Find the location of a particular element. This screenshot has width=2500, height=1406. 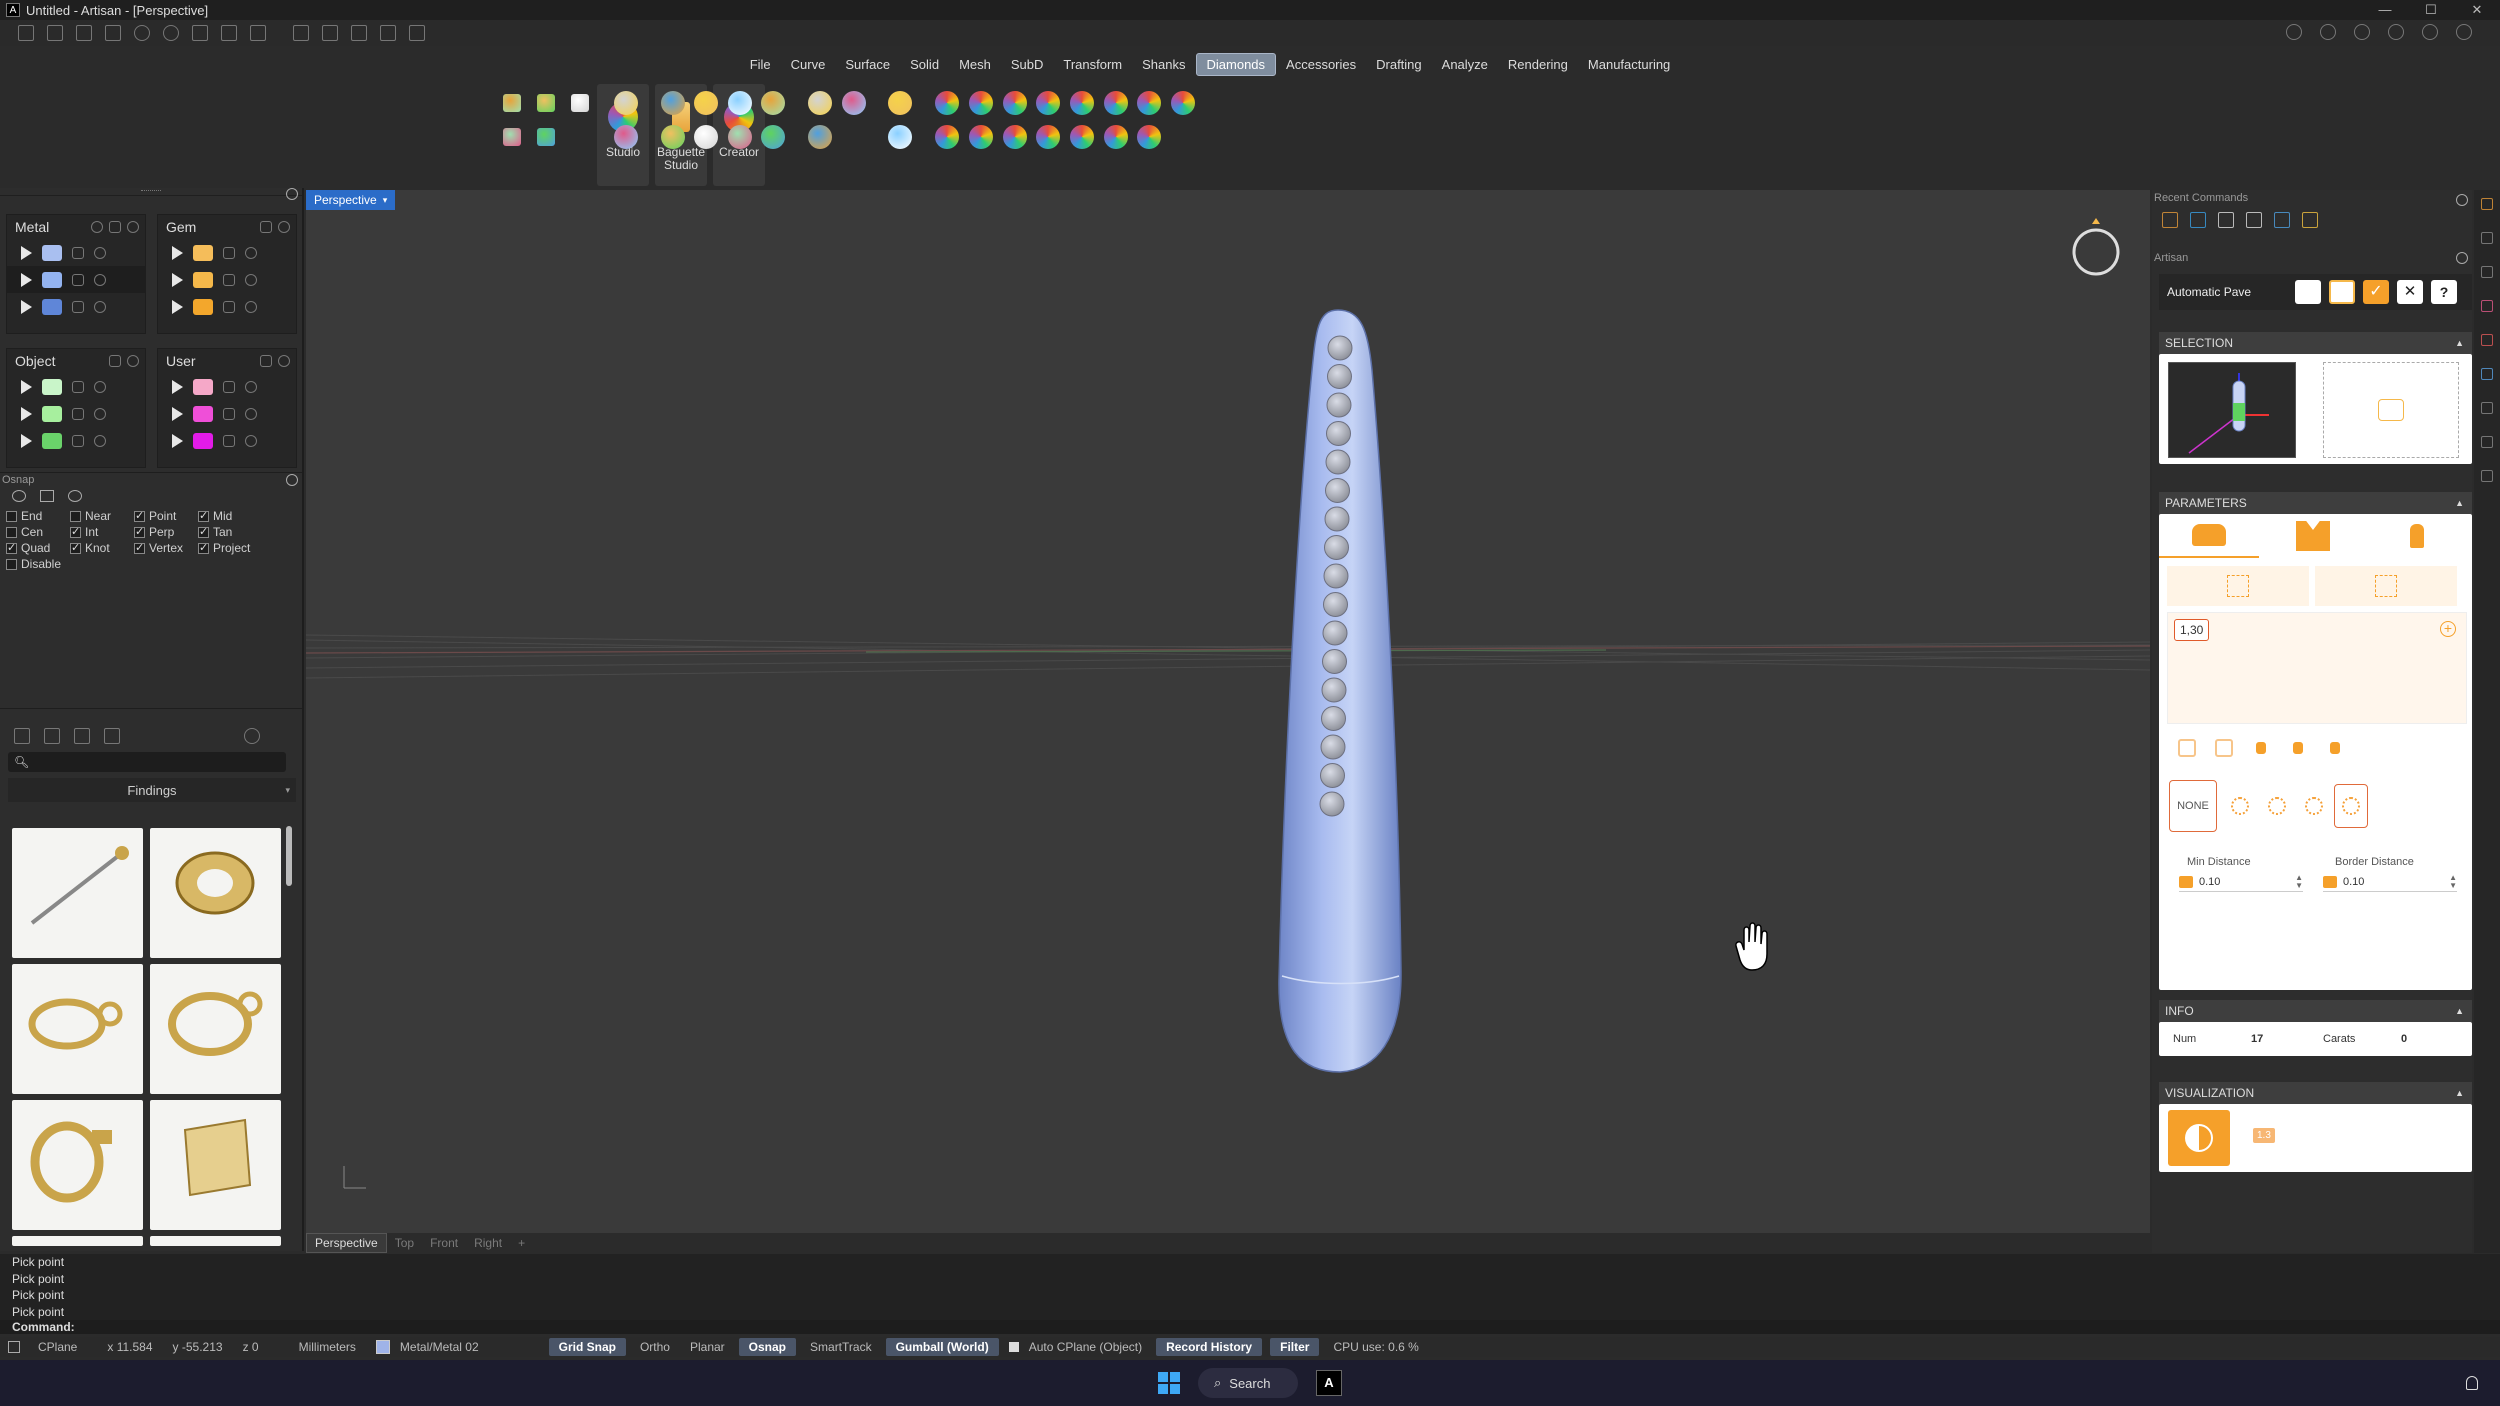

layers-icon is located at coordinates (2396, 32).